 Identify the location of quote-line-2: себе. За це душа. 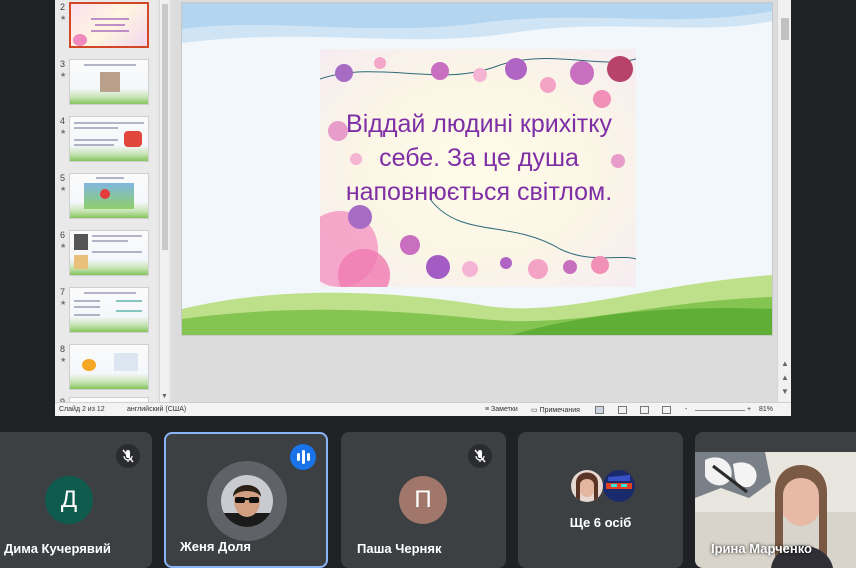
(479, 158).